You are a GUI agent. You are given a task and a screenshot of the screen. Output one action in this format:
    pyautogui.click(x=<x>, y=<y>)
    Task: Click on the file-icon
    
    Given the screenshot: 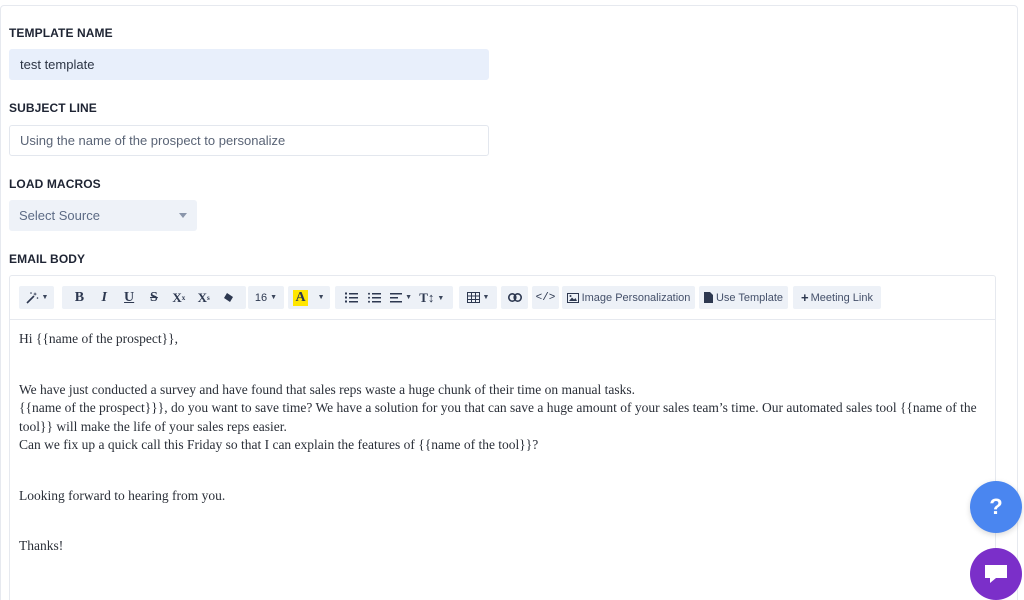 What is the action you would take?
    pyautogui.click(x=708, y=297)
    